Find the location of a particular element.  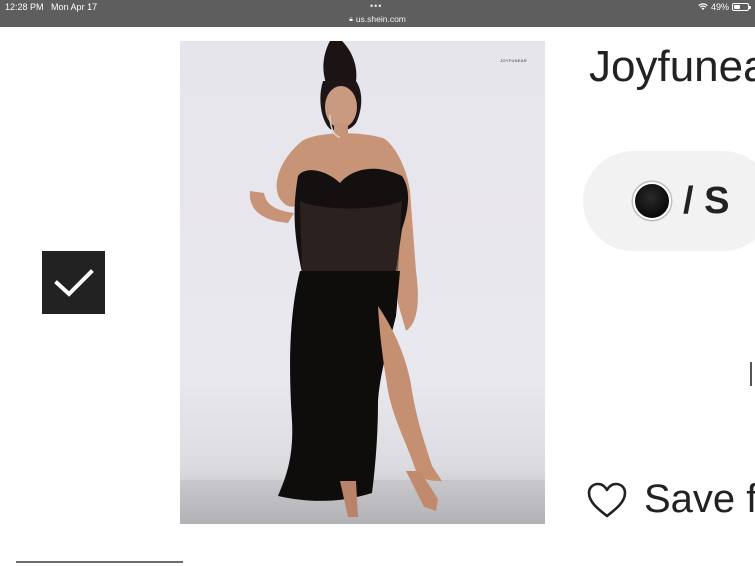

home-indicator-line is located at coordinates (99, 562).